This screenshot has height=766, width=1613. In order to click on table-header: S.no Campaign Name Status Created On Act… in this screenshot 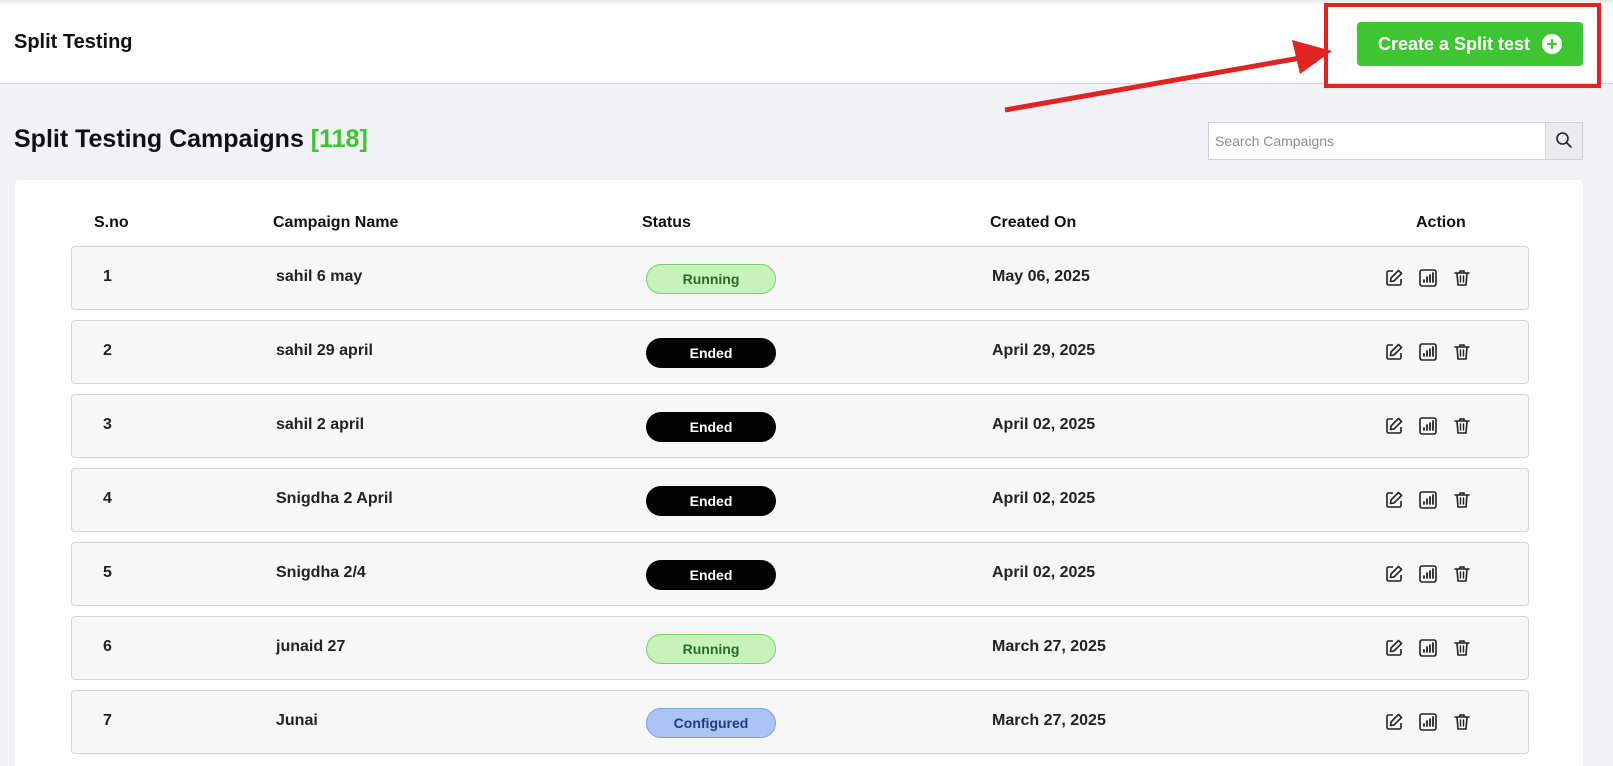, I will do `click(799, 225)`.